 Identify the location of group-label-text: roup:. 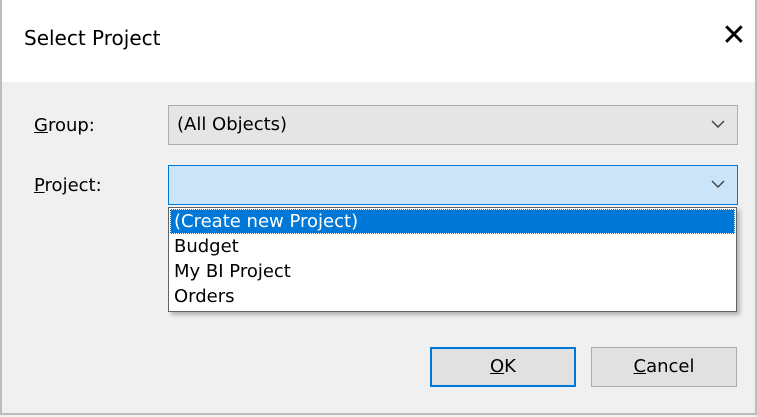
(71, 125).